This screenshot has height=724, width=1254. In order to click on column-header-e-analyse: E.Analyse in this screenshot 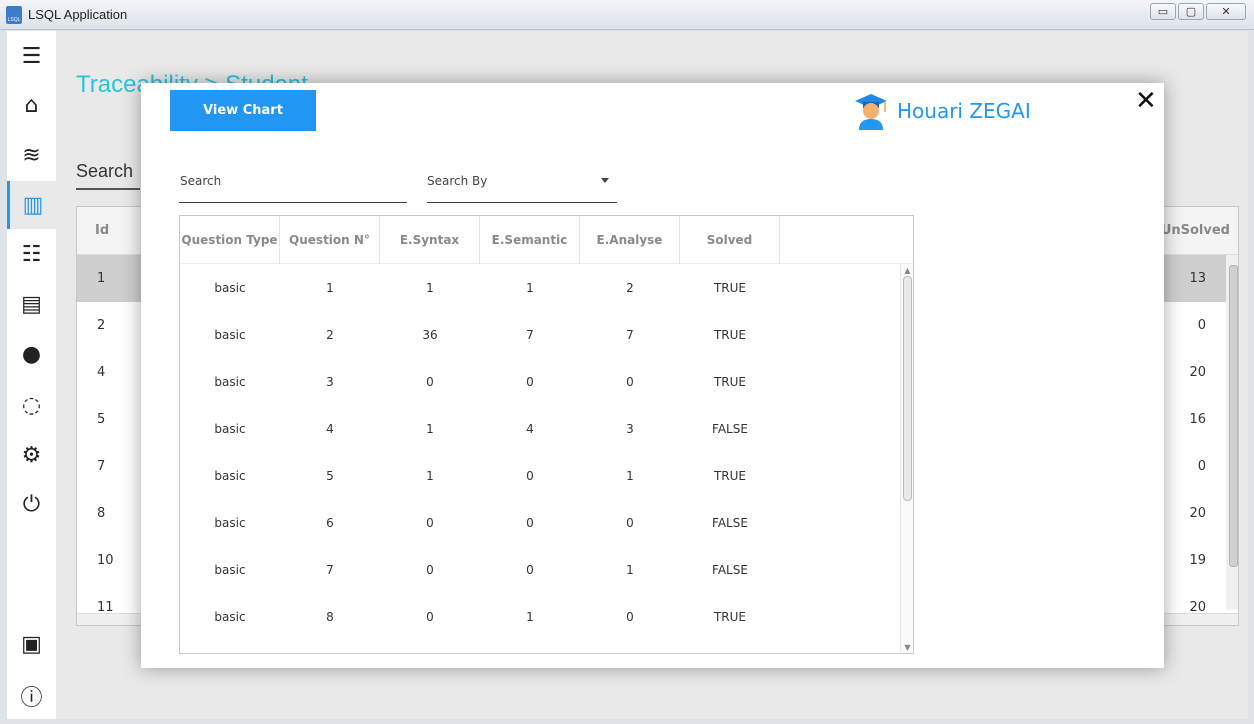, I will do `click(630, 240)`.